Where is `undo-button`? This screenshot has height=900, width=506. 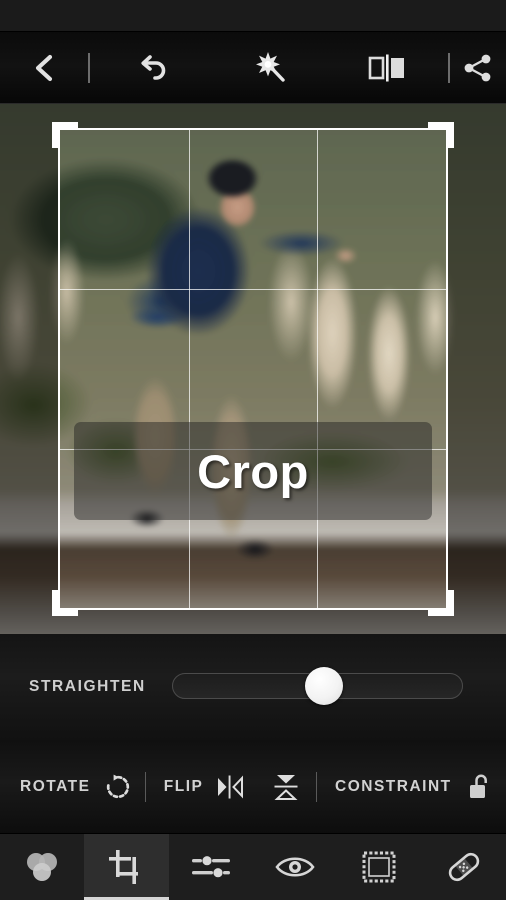 undo-button is located at coordinates (153, 68).